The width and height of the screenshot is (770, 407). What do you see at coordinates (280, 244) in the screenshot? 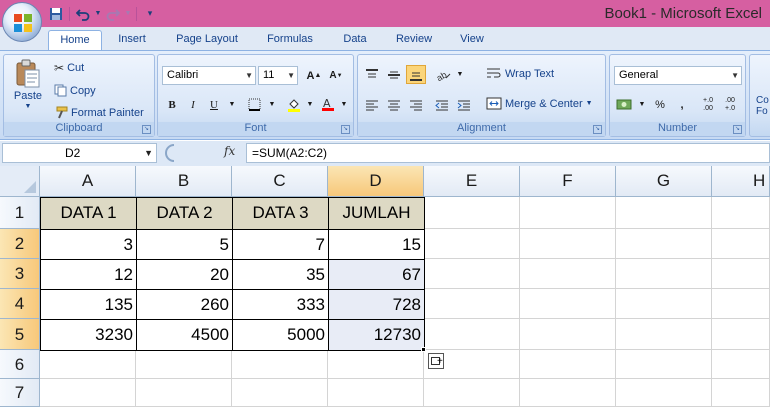
I see `cell-c2: 7` at bounding box center [280, 244].